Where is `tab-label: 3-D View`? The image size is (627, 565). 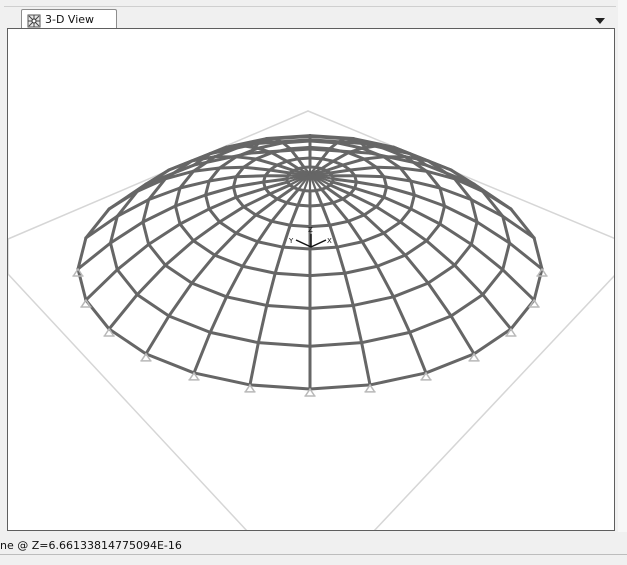 tab-label: 3-D View is located at coordinates (70, 19).